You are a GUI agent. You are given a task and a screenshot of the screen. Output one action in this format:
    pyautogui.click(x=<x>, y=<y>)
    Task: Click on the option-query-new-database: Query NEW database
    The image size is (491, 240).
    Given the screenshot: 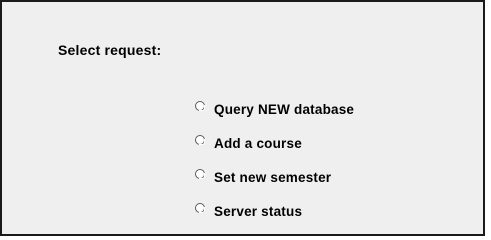 What is the action you would take?
    pyautogui.click(x=274, y=109)
    